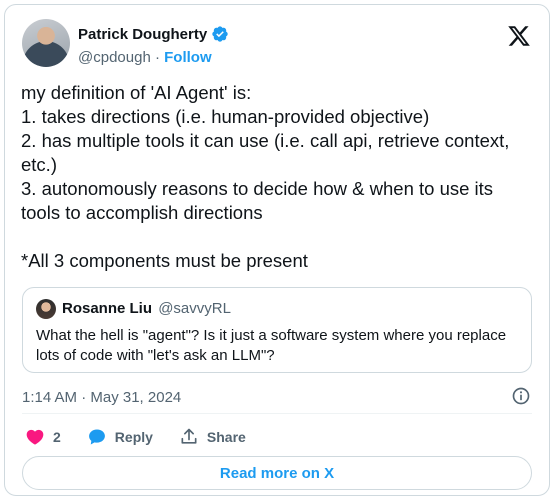 Image resolution: width=558 pixels, height=504 pixels. What do you see at coordinates (107, 308) in the screenshot?
I see `quoted-author-name: Rosanne Liu` at bounding box center [107, 308].